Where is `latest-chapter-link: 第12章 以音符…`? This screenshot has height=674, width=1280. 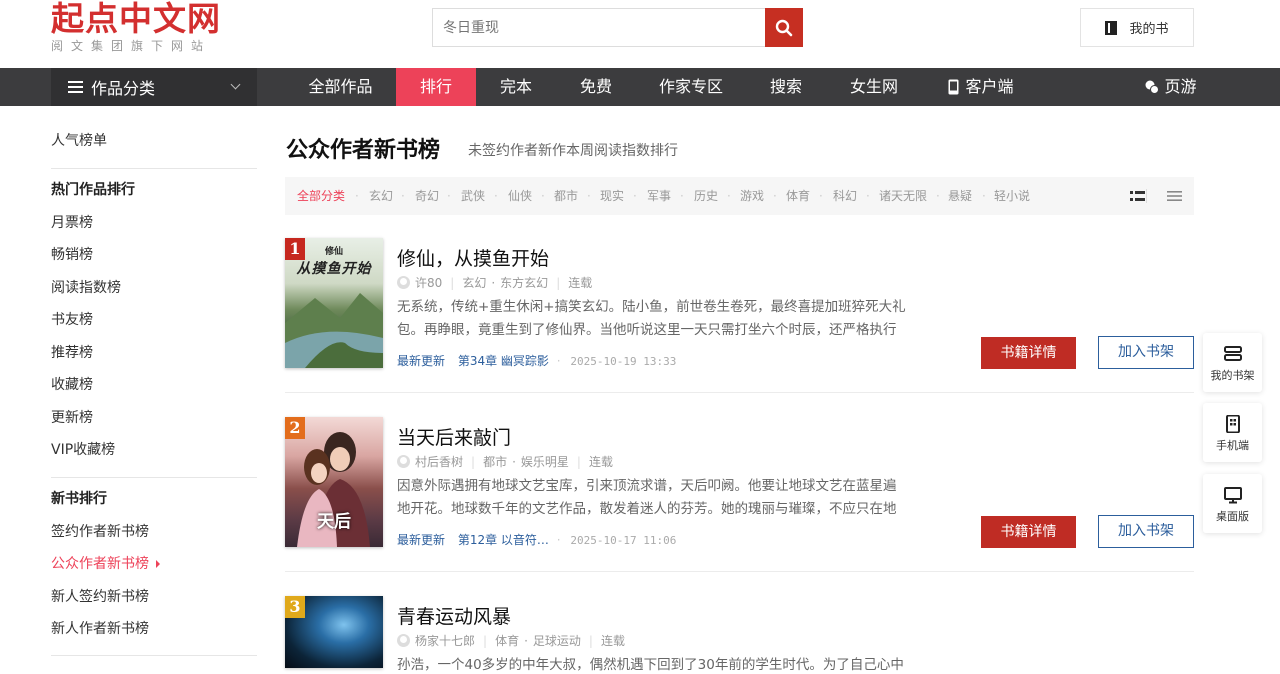
latest-chapter-link: 第12章 以音符… is located at coordinates (503, 540).